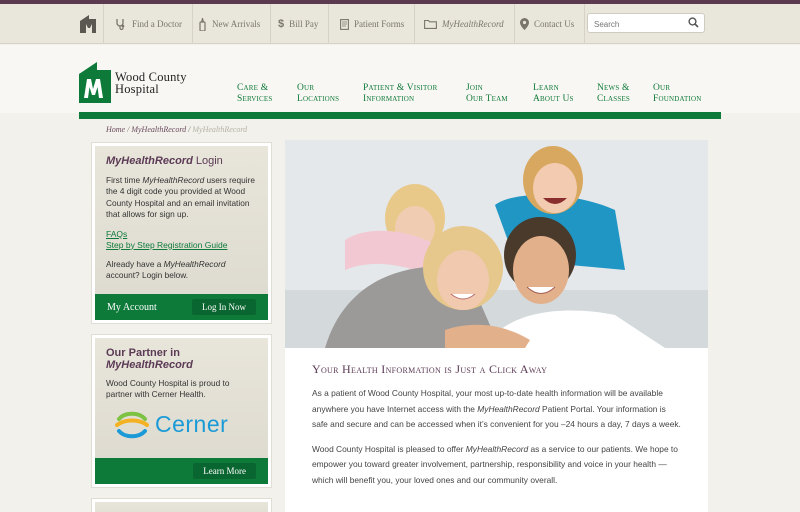  I want to click on wood-county-logo-icon, so click(95, 82).